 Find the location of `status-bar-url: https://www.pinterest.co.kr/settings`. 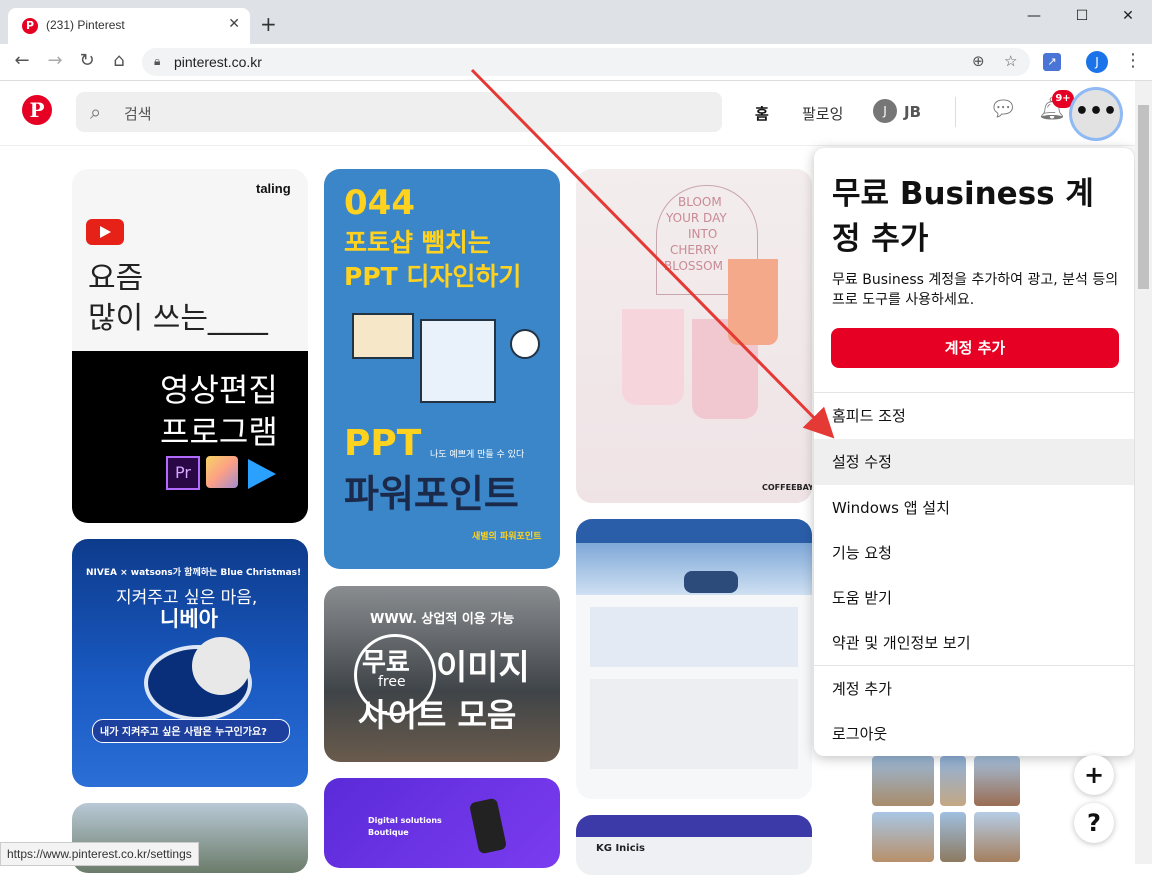

status-bar-url: https://www.pinterest.co.kr/settings is located at coordinates (99, 854).